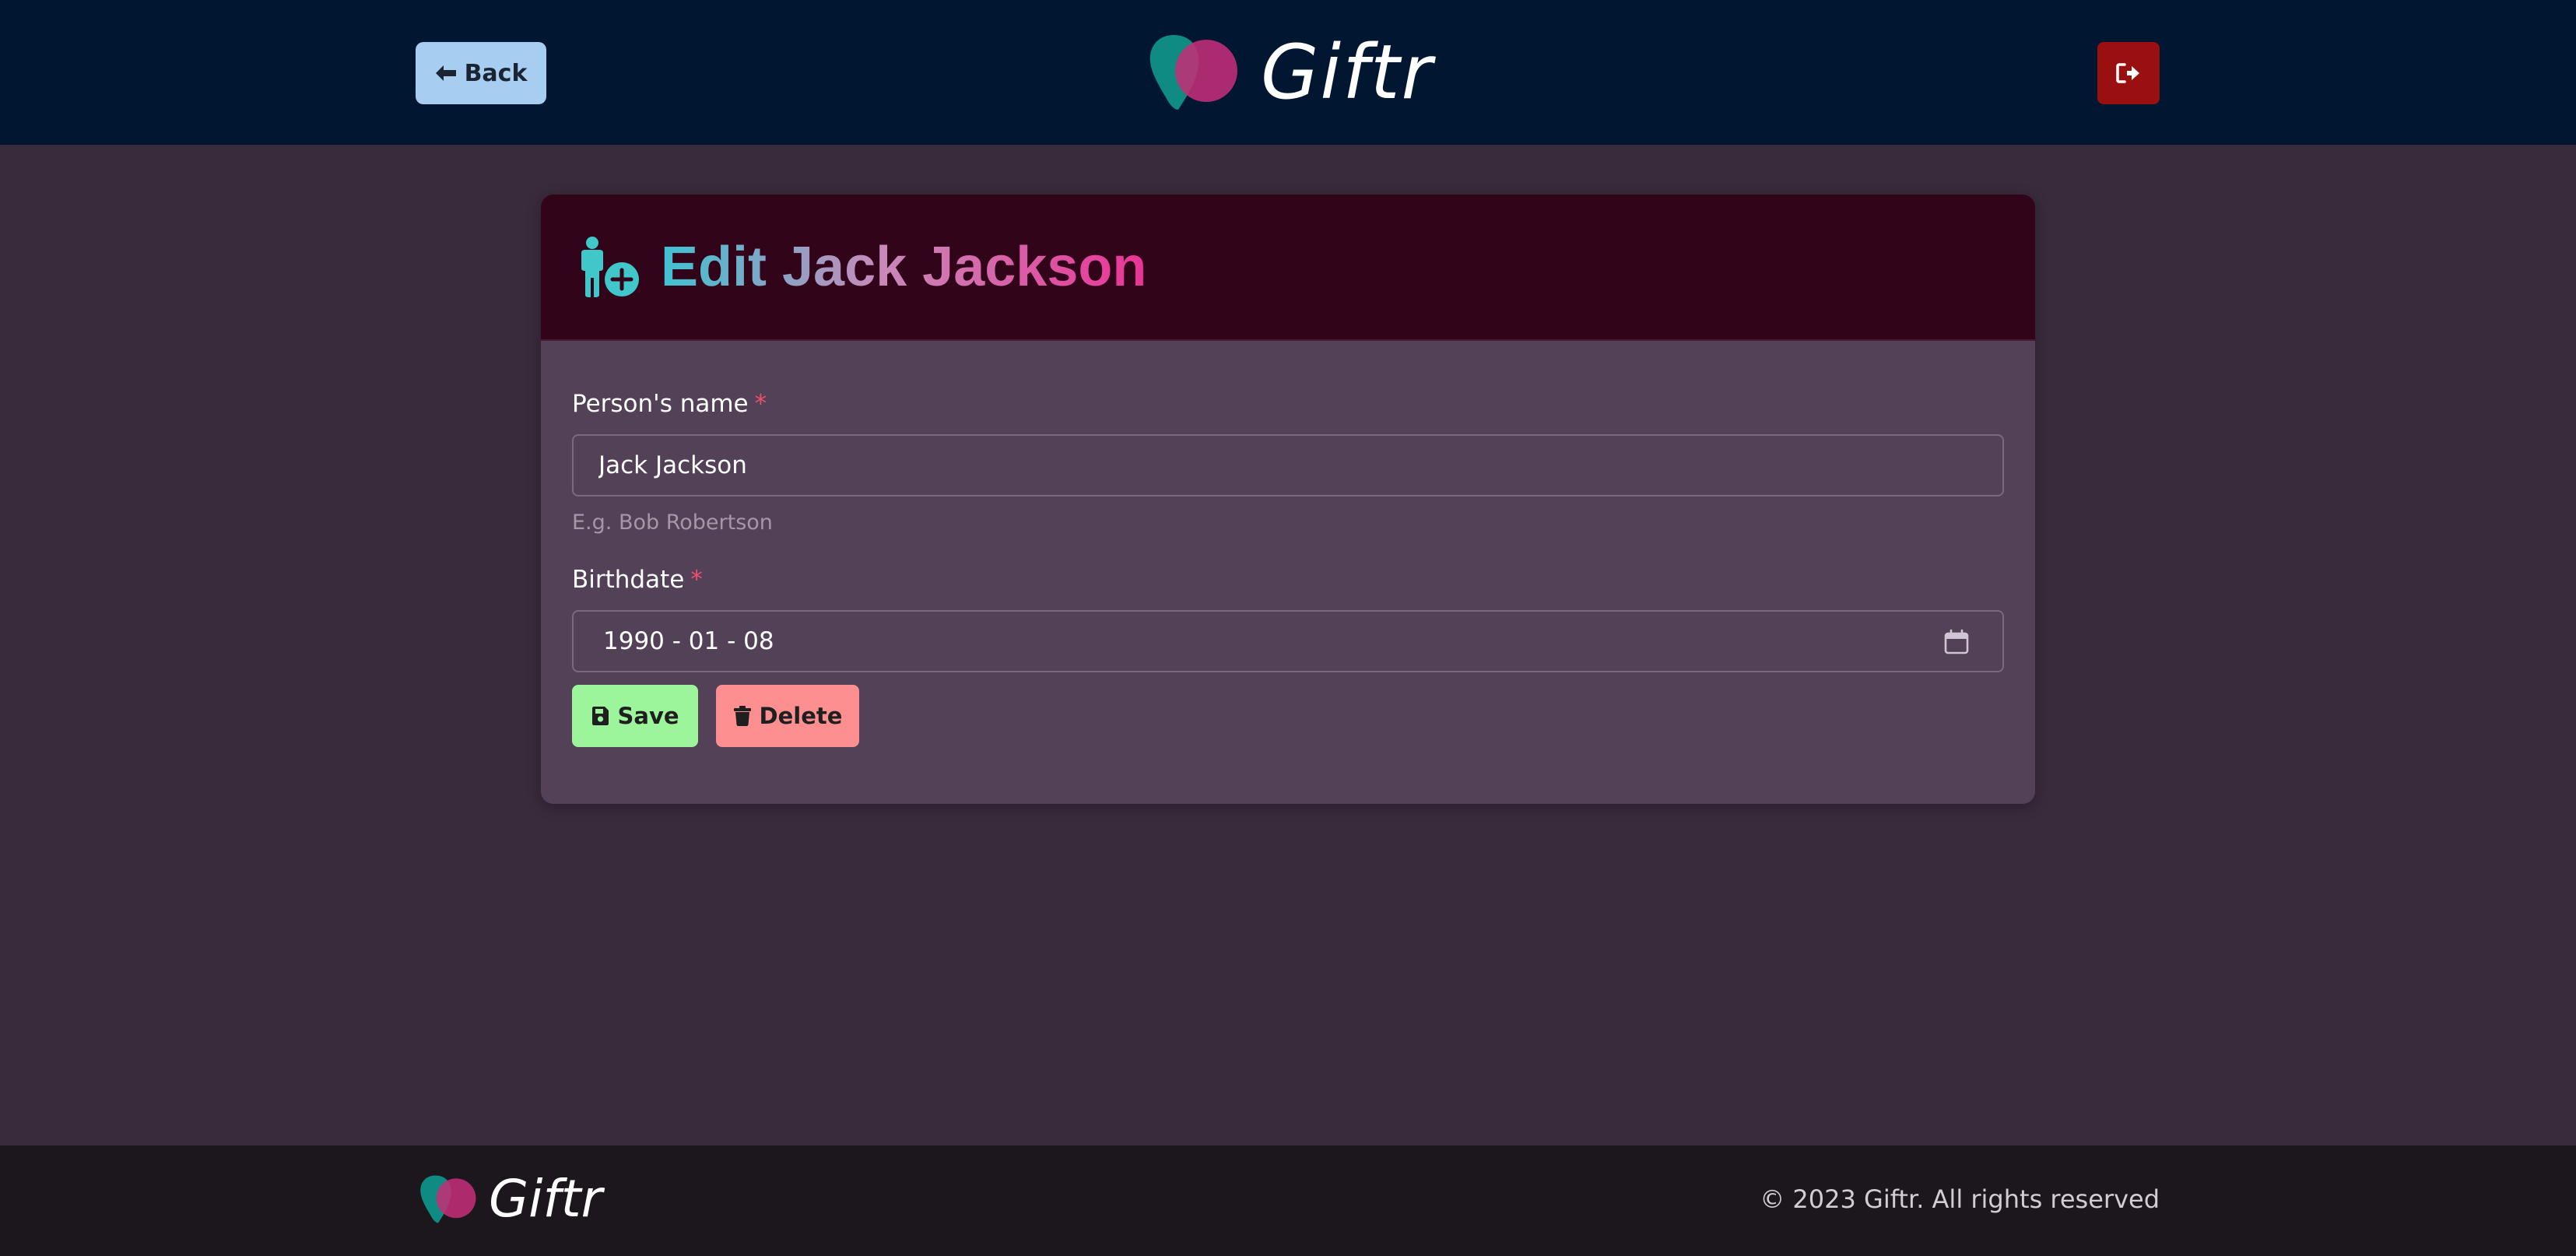 Image resolution: width=2576 pixels, height=1256 pixels. What do you see at coordinates (801, 716) in the screenshot?
I see `delete-button-label: Delete` at bounding box center [801, 716].